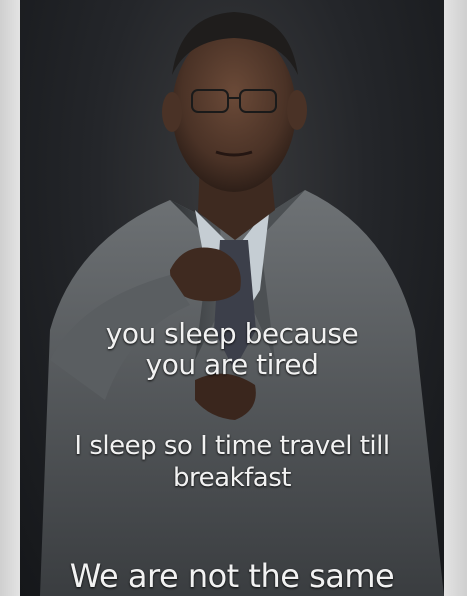 The height and width of the screenshot is (596, 467). I want to click on caption-top-line-2: you are tired, so click(232, 364).